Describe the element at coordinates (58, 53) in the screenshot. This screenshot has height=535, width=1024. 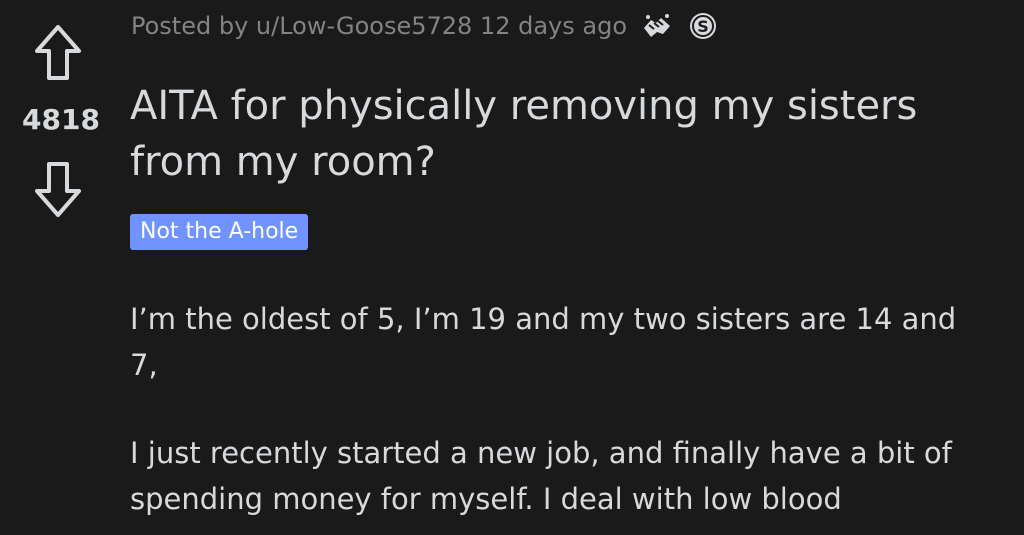
I see `upvote-arrow-icon` at that location.